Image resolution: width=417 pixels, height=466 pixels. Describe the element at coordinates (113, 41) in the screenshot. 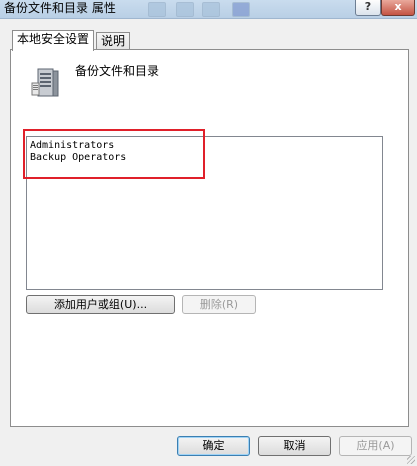

I see `tab-label: 说明` at that location.